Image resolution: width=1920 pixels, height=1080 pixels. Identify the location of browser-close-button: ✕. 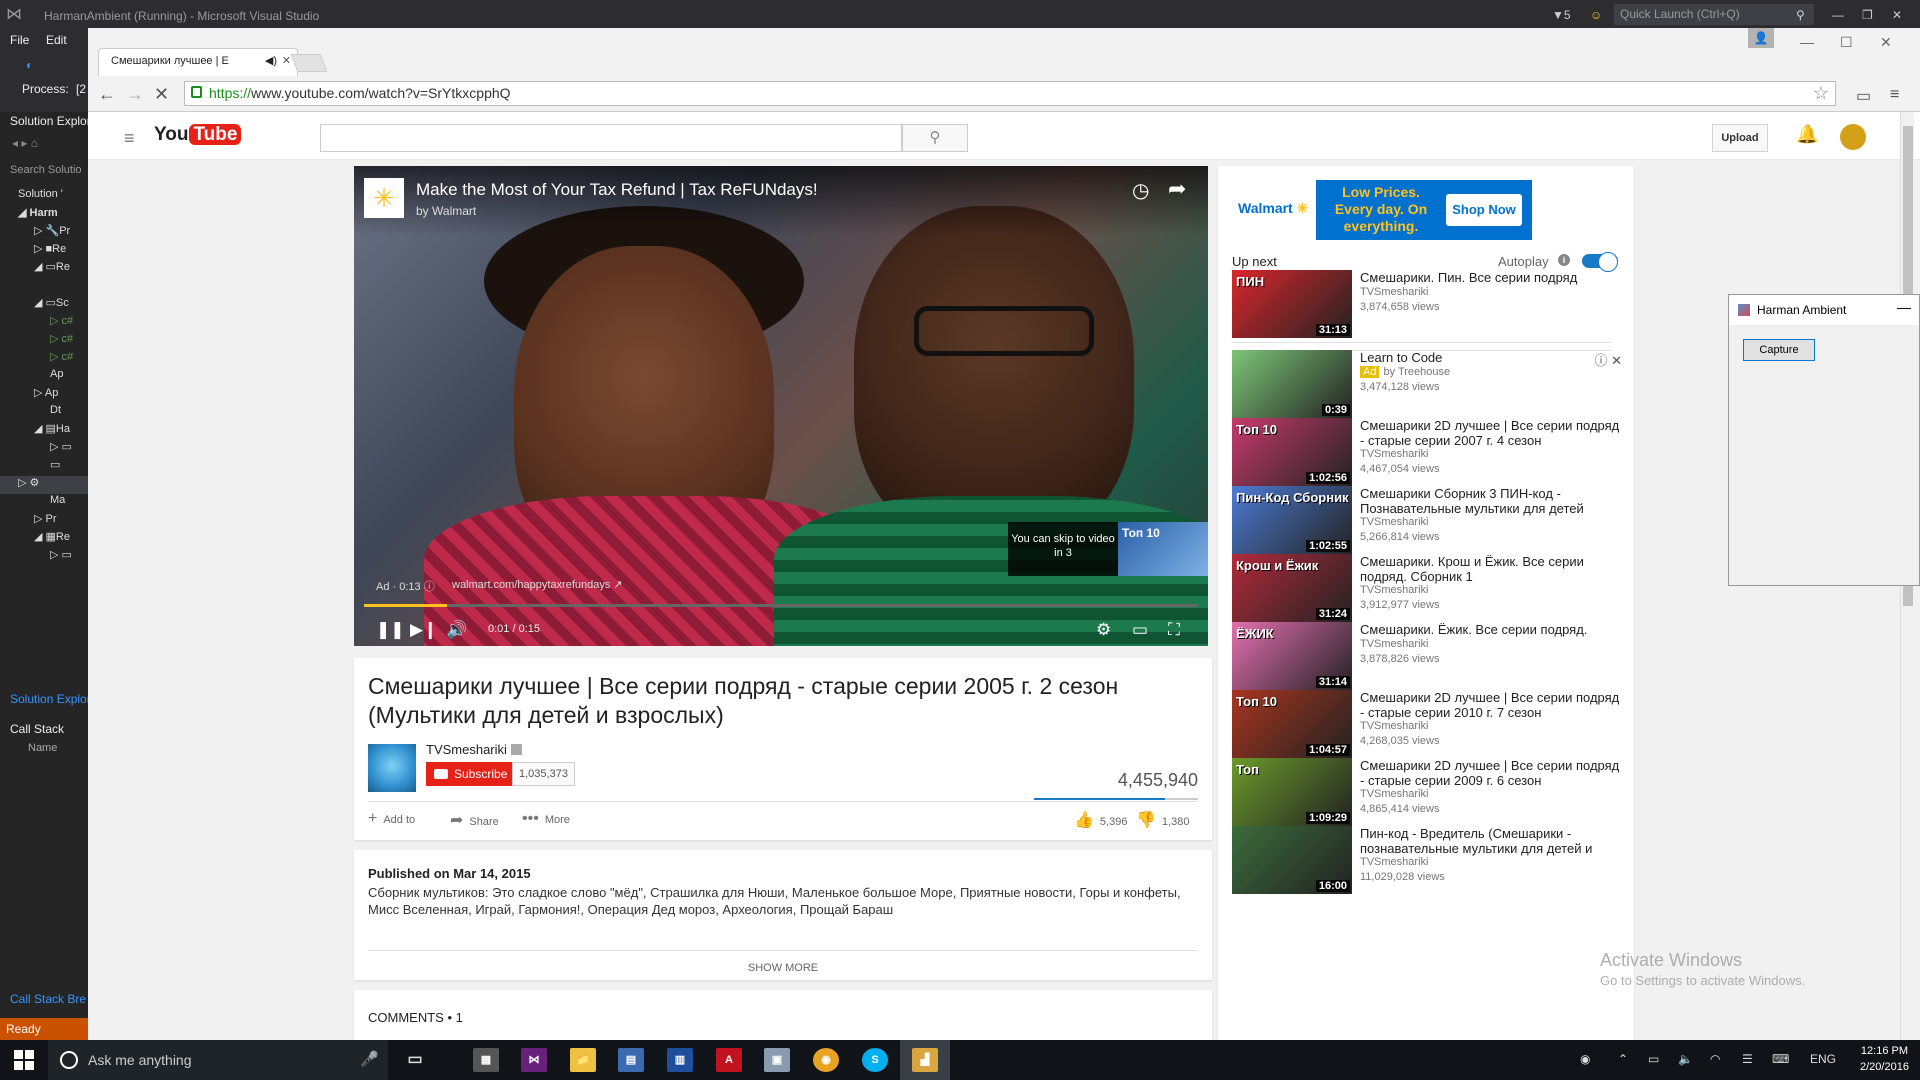
(1886, 42).